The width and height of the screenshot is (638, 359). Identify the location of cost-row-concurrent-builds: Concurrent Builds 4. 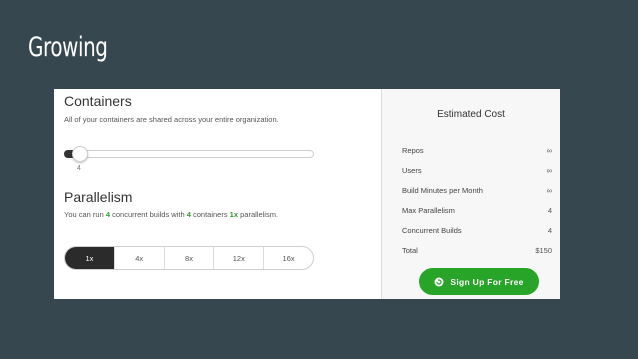
(477, 230).